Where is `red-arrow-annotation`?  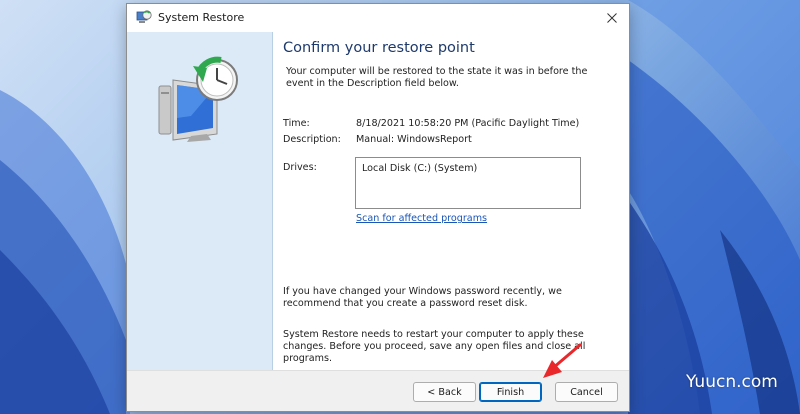
red-arrow-annotation is located at coordinates (562, 360).